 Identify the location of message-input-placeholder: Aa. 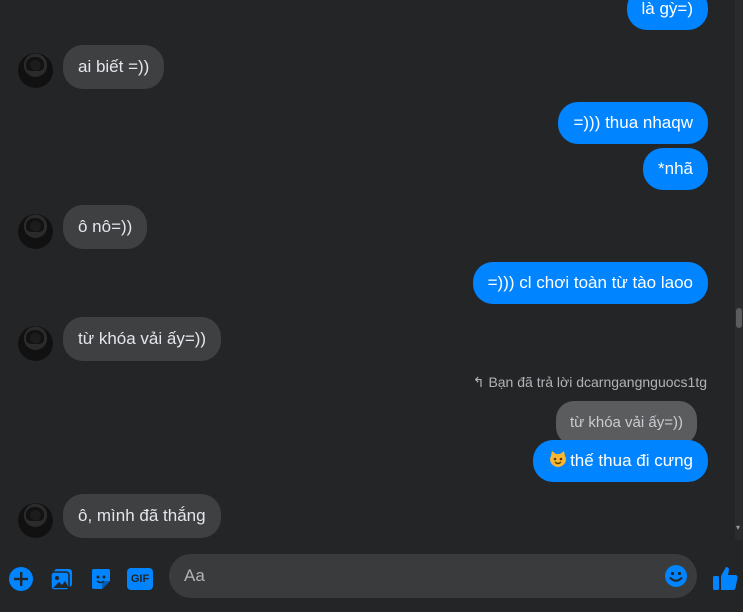
(194, 575).